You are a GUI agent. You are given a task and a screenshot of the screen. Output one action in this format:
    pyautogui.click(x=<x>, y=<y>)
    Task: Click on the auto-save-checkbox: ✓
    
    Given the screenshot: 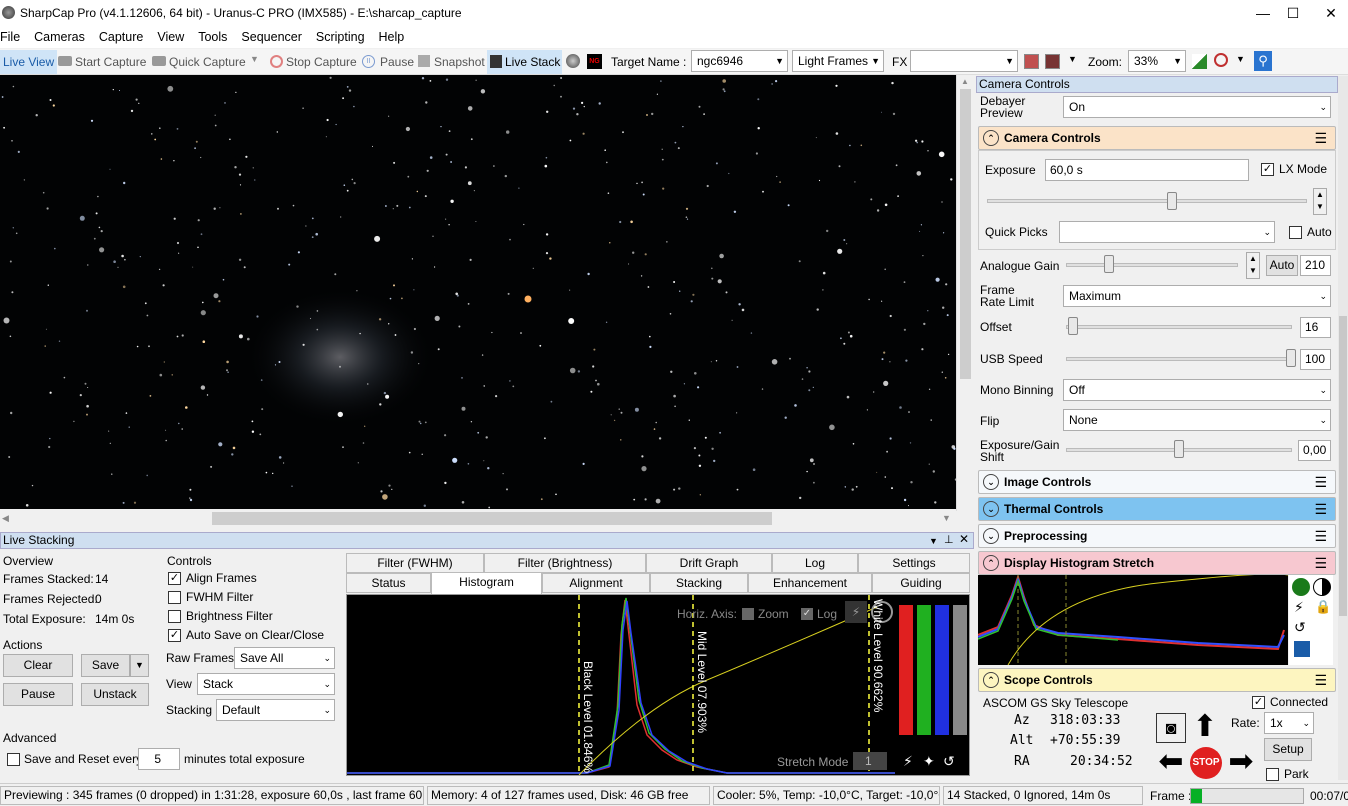 What is the action you would take?
    pyautogui.click(x=174, y=635)
    